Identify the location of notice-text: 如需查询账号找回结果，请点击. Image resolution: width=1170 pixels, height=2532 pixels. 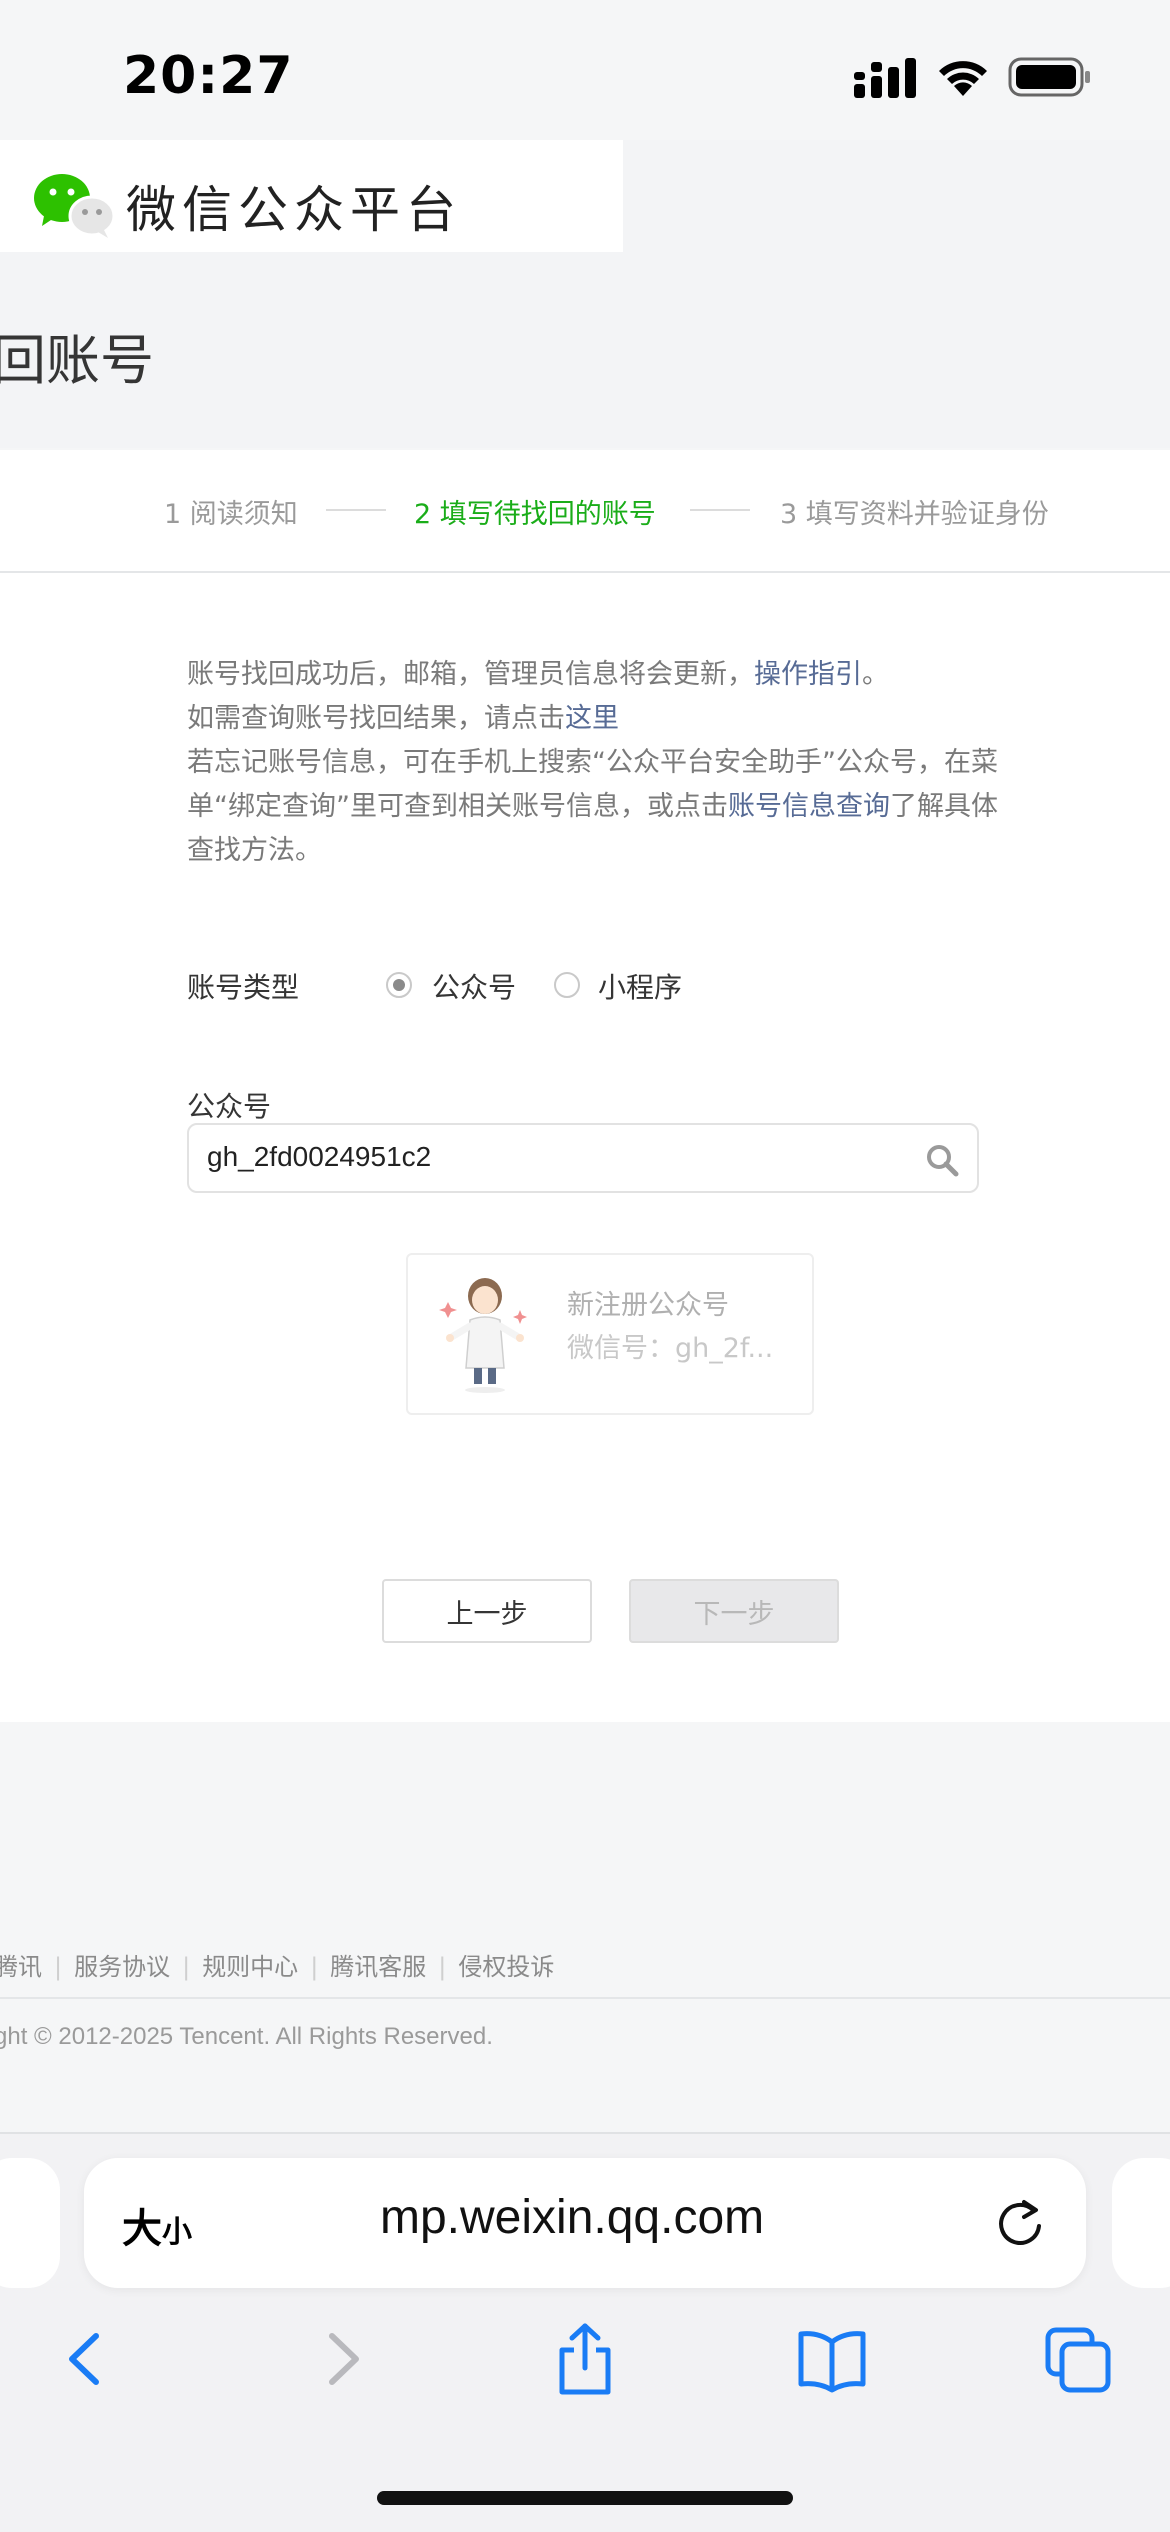
(376, 718).